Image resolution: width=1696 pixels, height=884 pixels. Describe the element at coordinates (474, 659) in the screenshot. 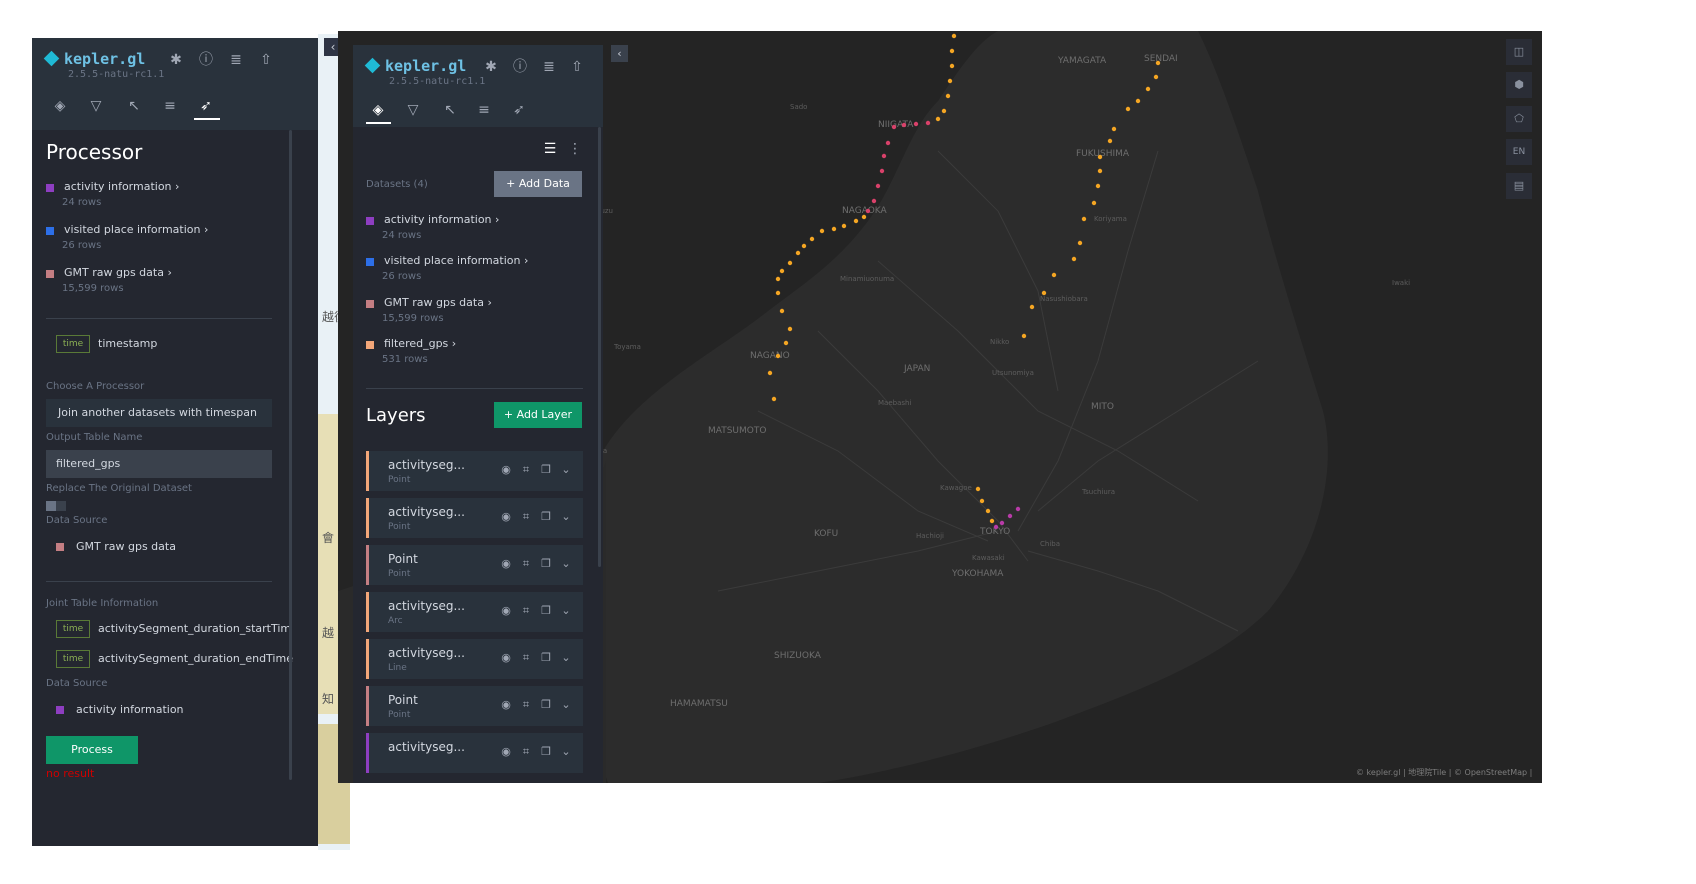

I see `layer-card: activityseg... Line ◉ ⌗ ❐ ⌄` at that location.